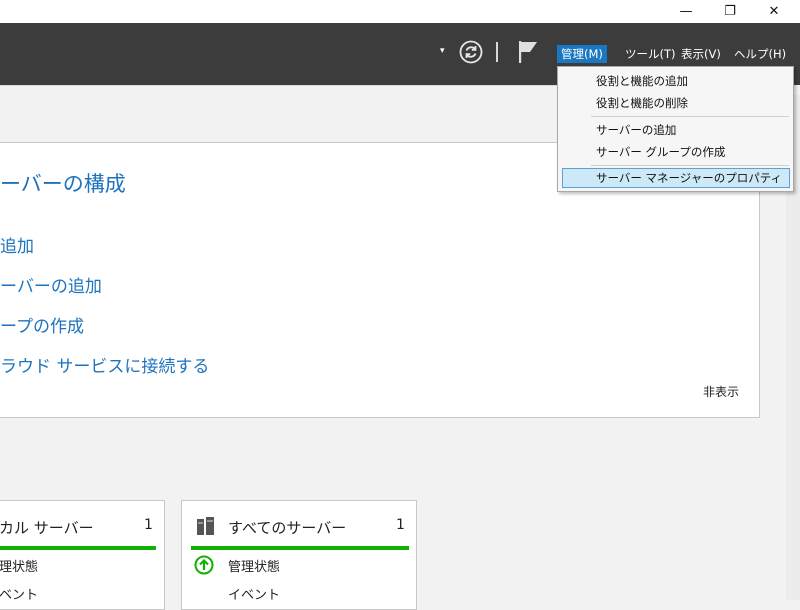 The width and height of the screenshot is (800, 610). I want to click on refresh-icon, so click(471, 52).